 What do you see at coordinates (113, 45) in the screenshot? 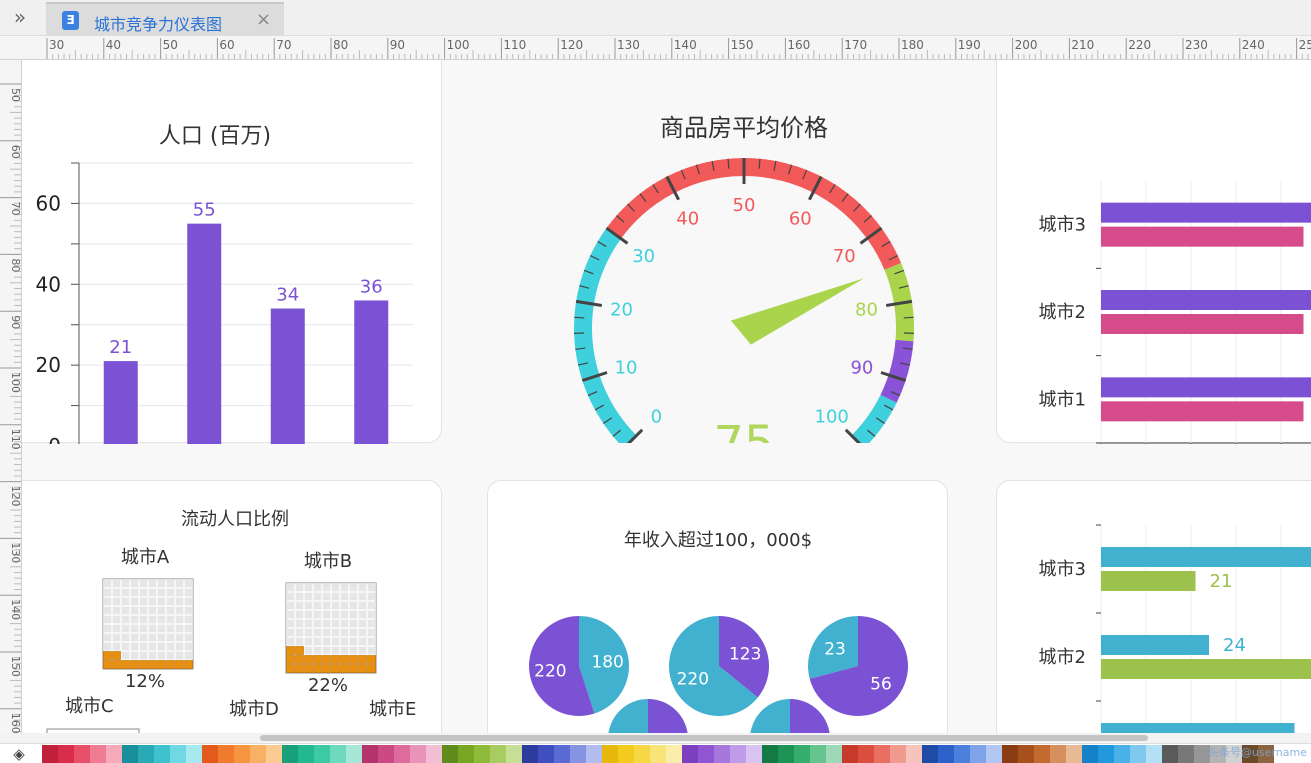
I see `ruler-label: 40` at bounding box center [113, 45].